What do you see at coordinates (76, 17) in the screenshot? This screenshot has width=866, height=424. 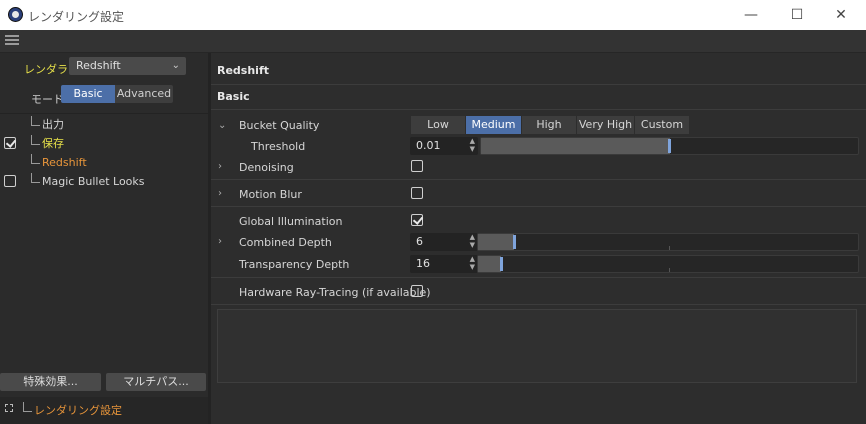 I see `window-title: レンダリング設定` at bounding box center [76, 17].